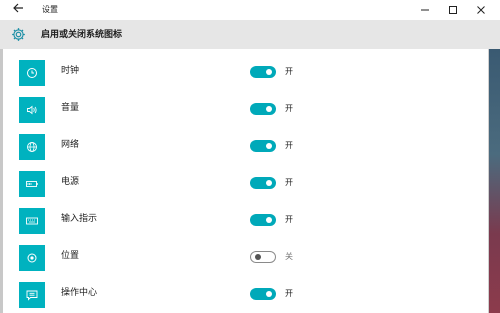  Describe the element at coordinates (70, 71) in the screenshot. I see `item-label: 时钟` at that location.